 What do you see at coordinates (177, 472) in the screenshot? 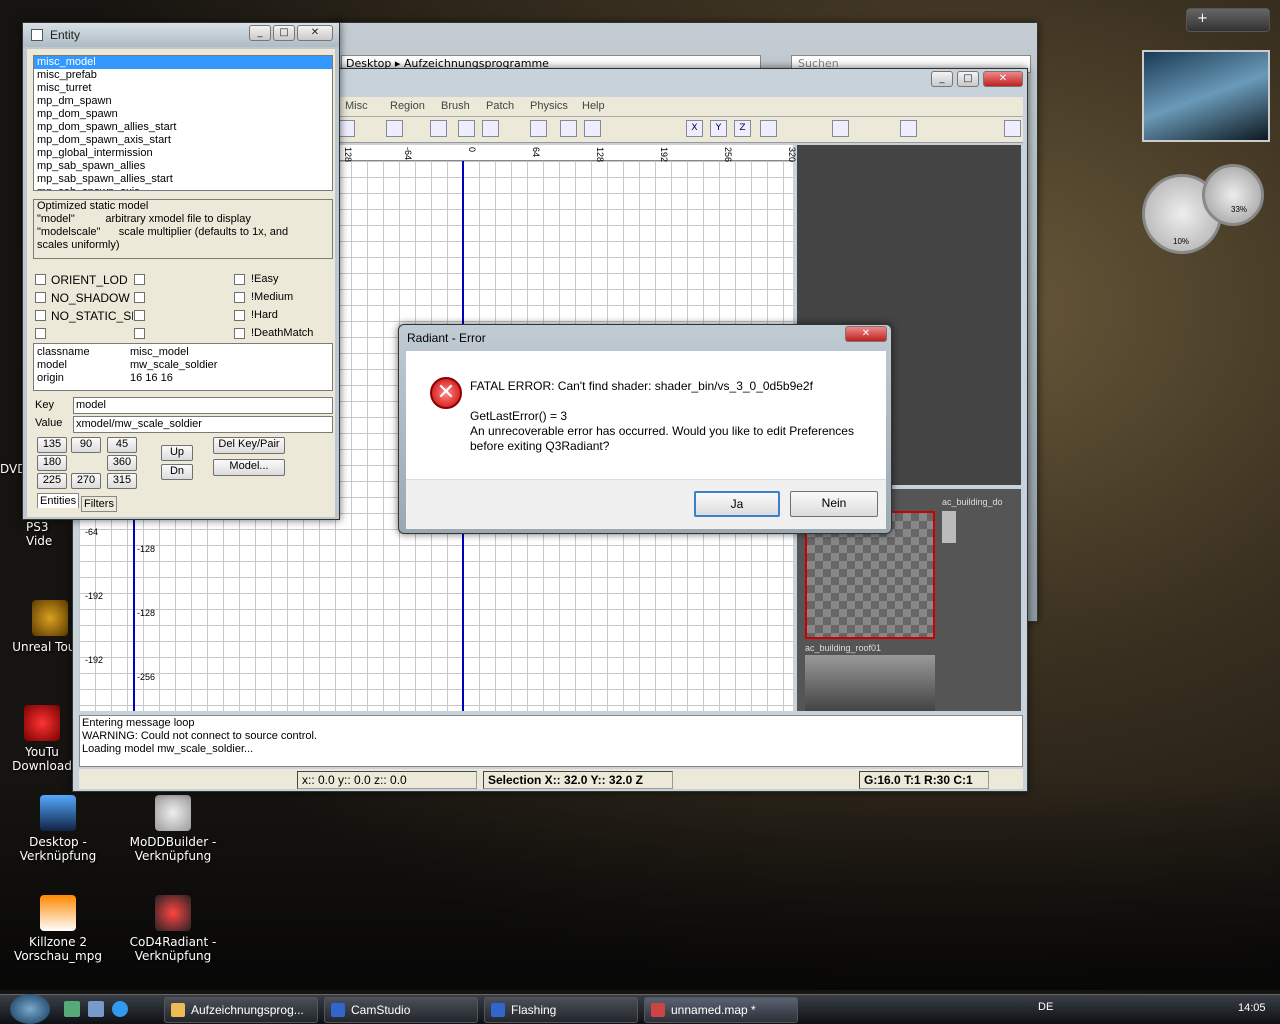
I see `down-button: Dn` at bounding box center [177, 472].